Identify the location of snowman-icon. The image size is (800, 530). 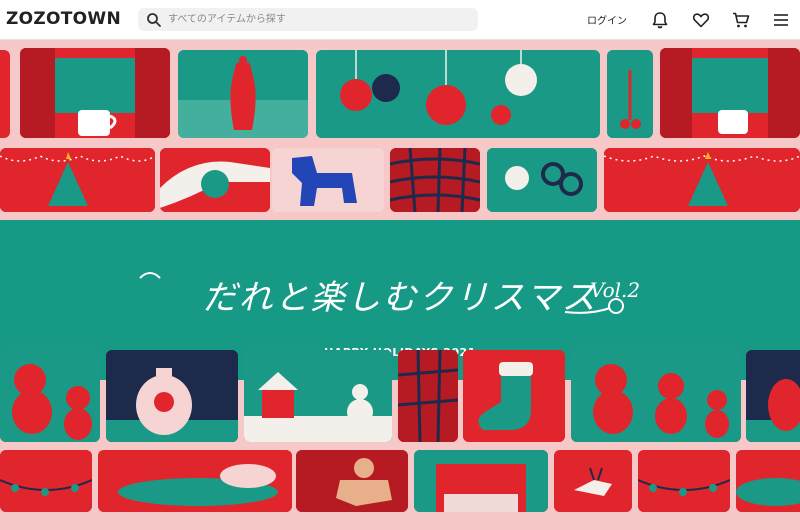
(318, 396).